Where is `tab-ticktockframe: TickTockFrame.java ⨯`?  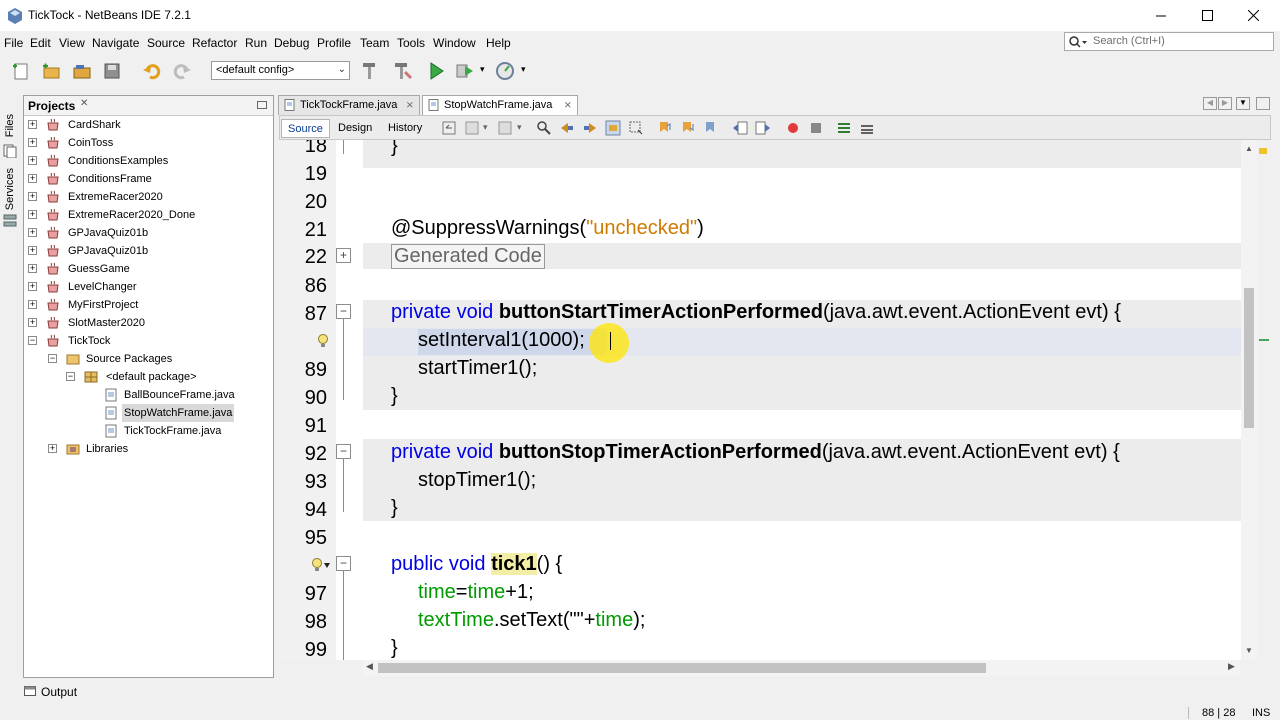
tab-ticktockframe: TickTockFrame.java ⨯ is located at coordinates (349, 105).